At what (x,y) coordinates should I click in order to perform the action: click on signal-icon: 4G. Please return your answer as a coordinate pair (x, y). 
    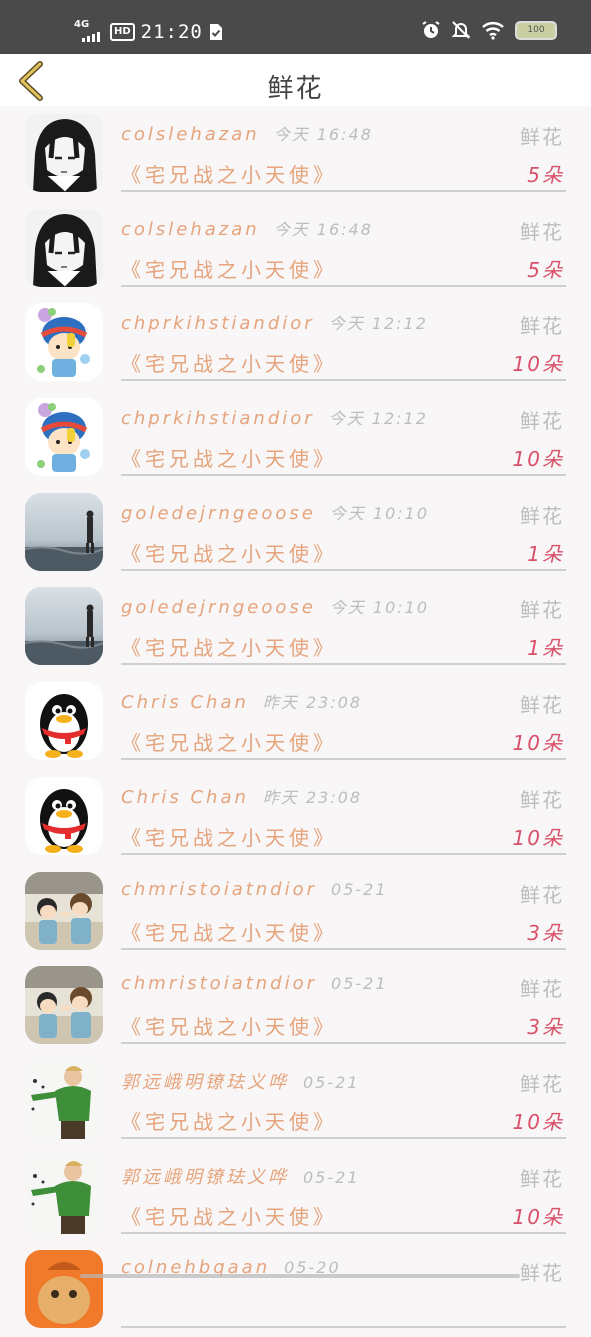
    Looking at the image, I should click on (89, 31).